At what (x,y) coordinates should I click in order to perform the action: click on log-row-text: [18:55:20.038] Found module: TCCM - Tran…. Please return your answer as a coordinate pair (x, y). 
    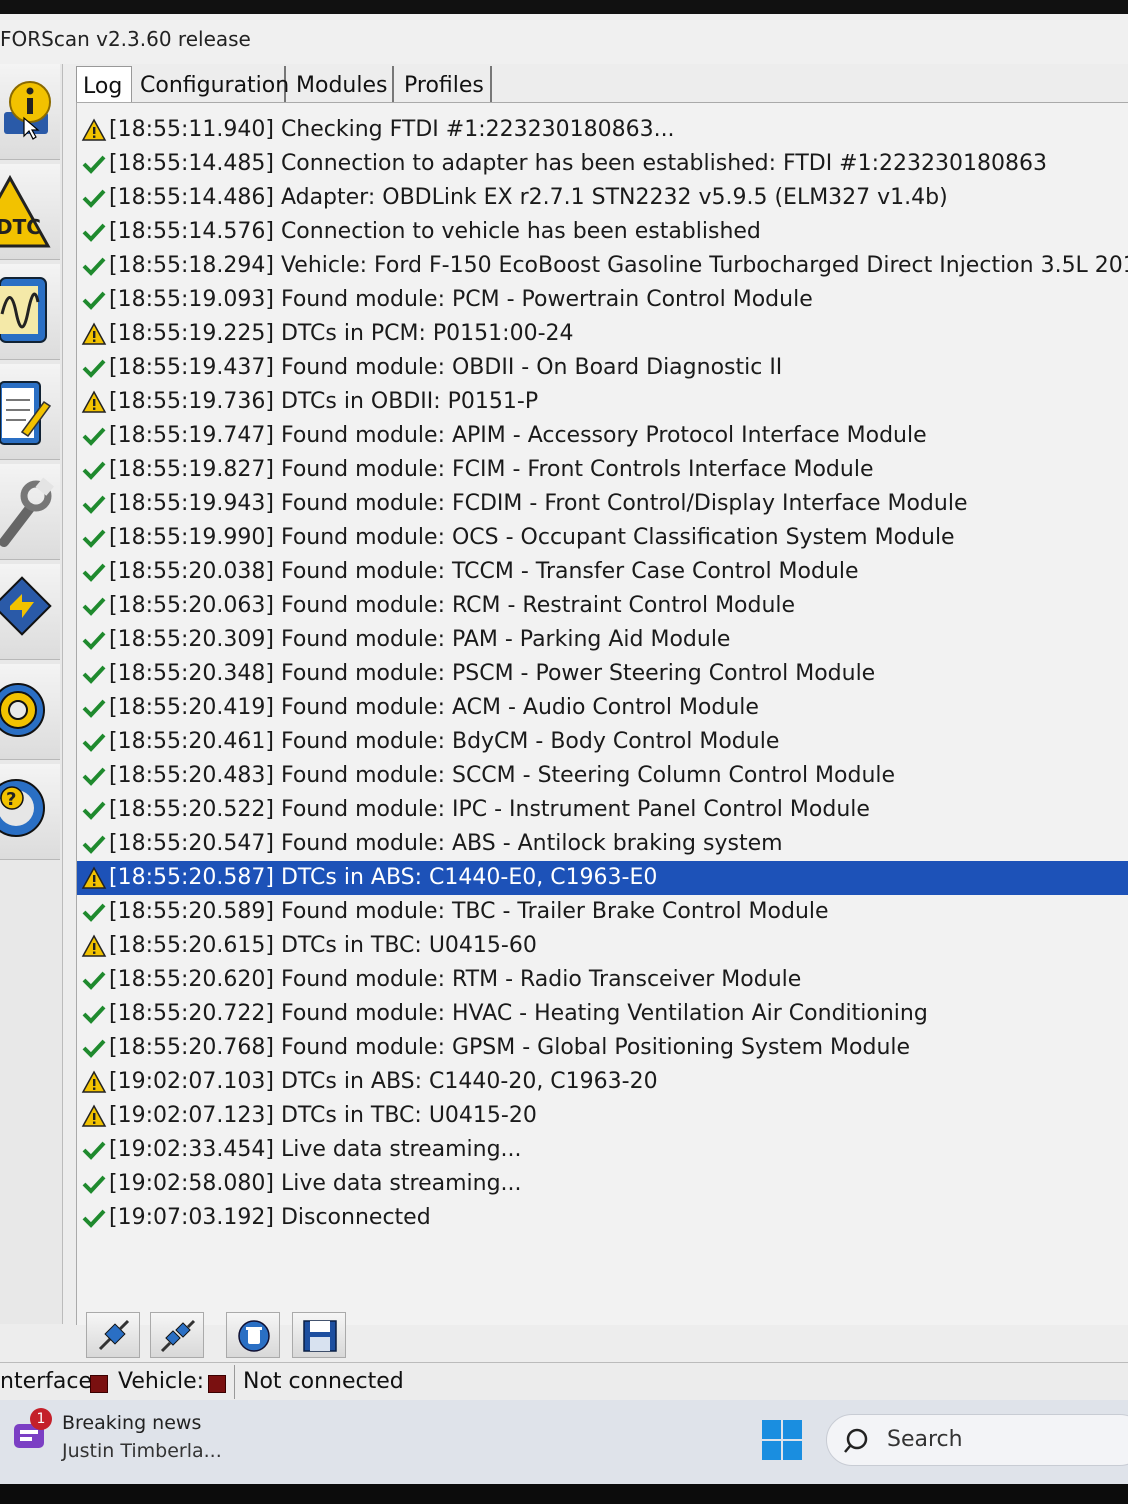
    Looking at the image, I should click on (484, 571).